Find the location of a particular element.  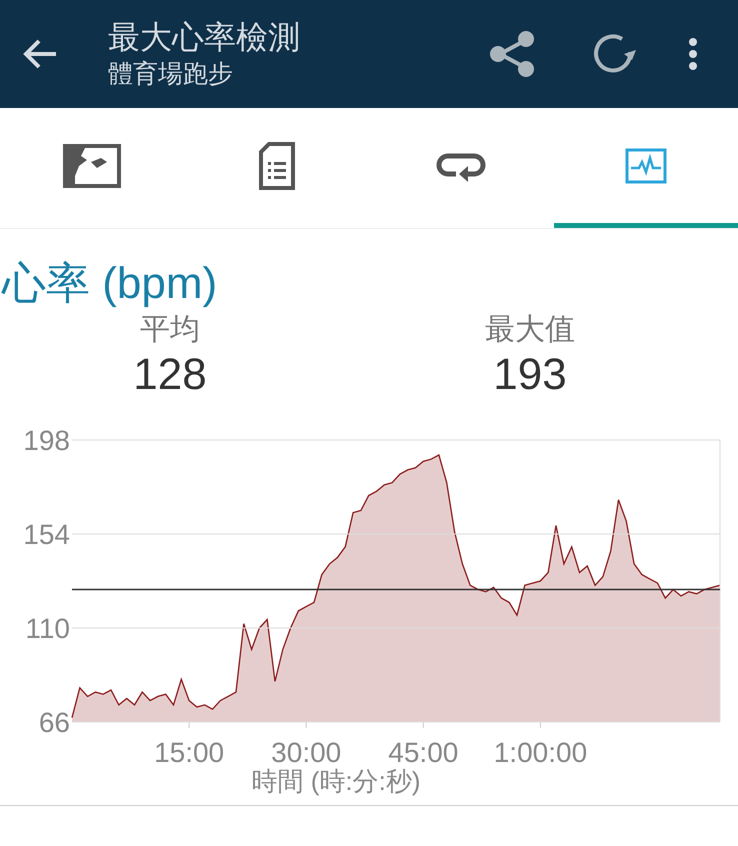

stat-label: 平均 is located at coordinates (170, 330).